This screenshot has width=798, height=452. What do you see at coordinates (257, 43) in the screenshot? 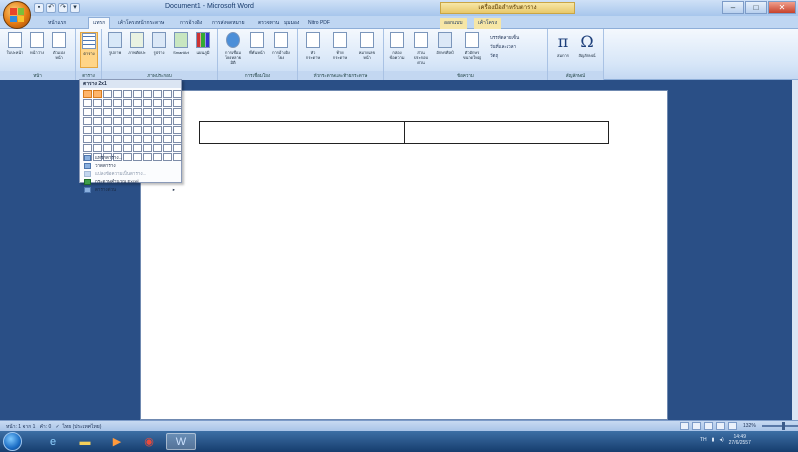
I see `bookmark-button: ที่คั่นหน้า` at bounding box center [257, 43].